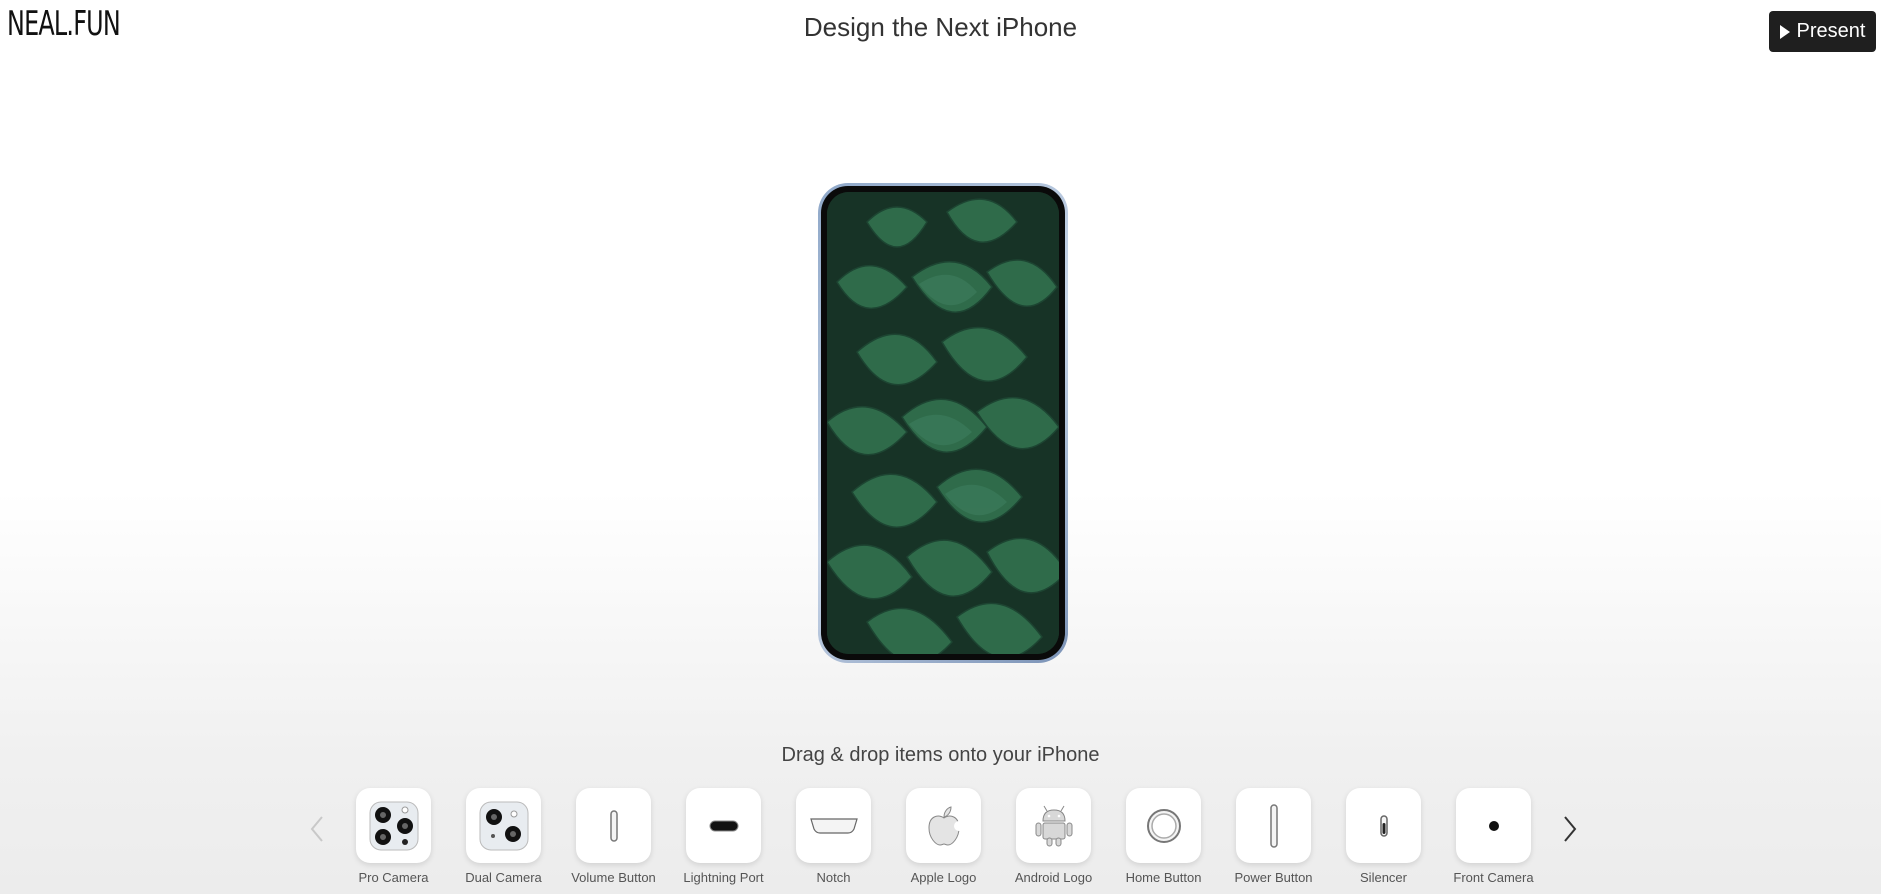 This screenshot has height=894, width=1881. I want to click on phone-bezel, so click(943, 423).